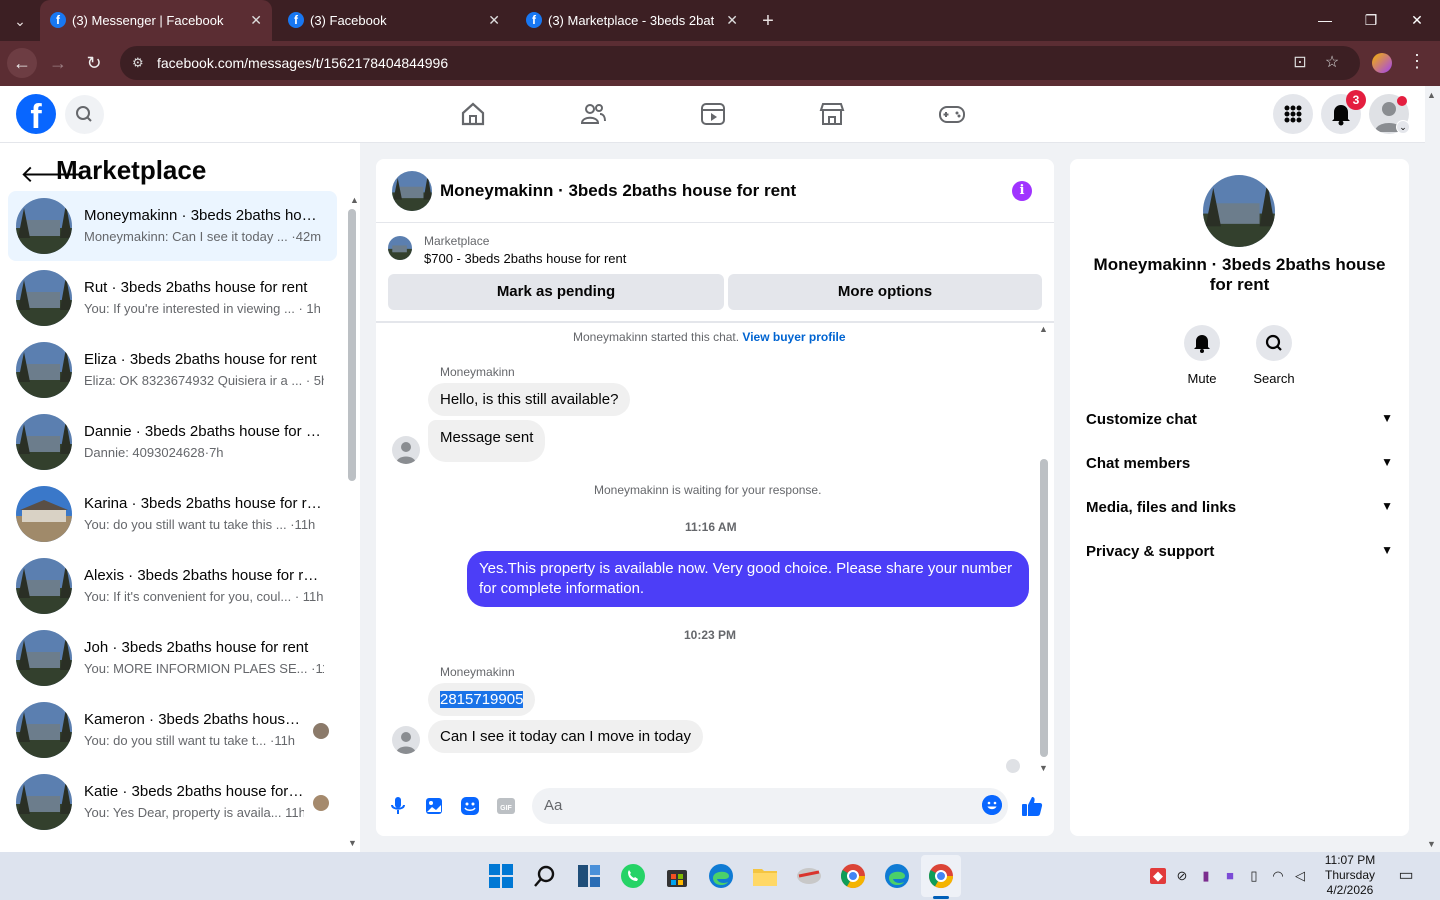 The height and width of the screenshot is (900, 1440). I want to click on microphone-icon, so click(398, 806).